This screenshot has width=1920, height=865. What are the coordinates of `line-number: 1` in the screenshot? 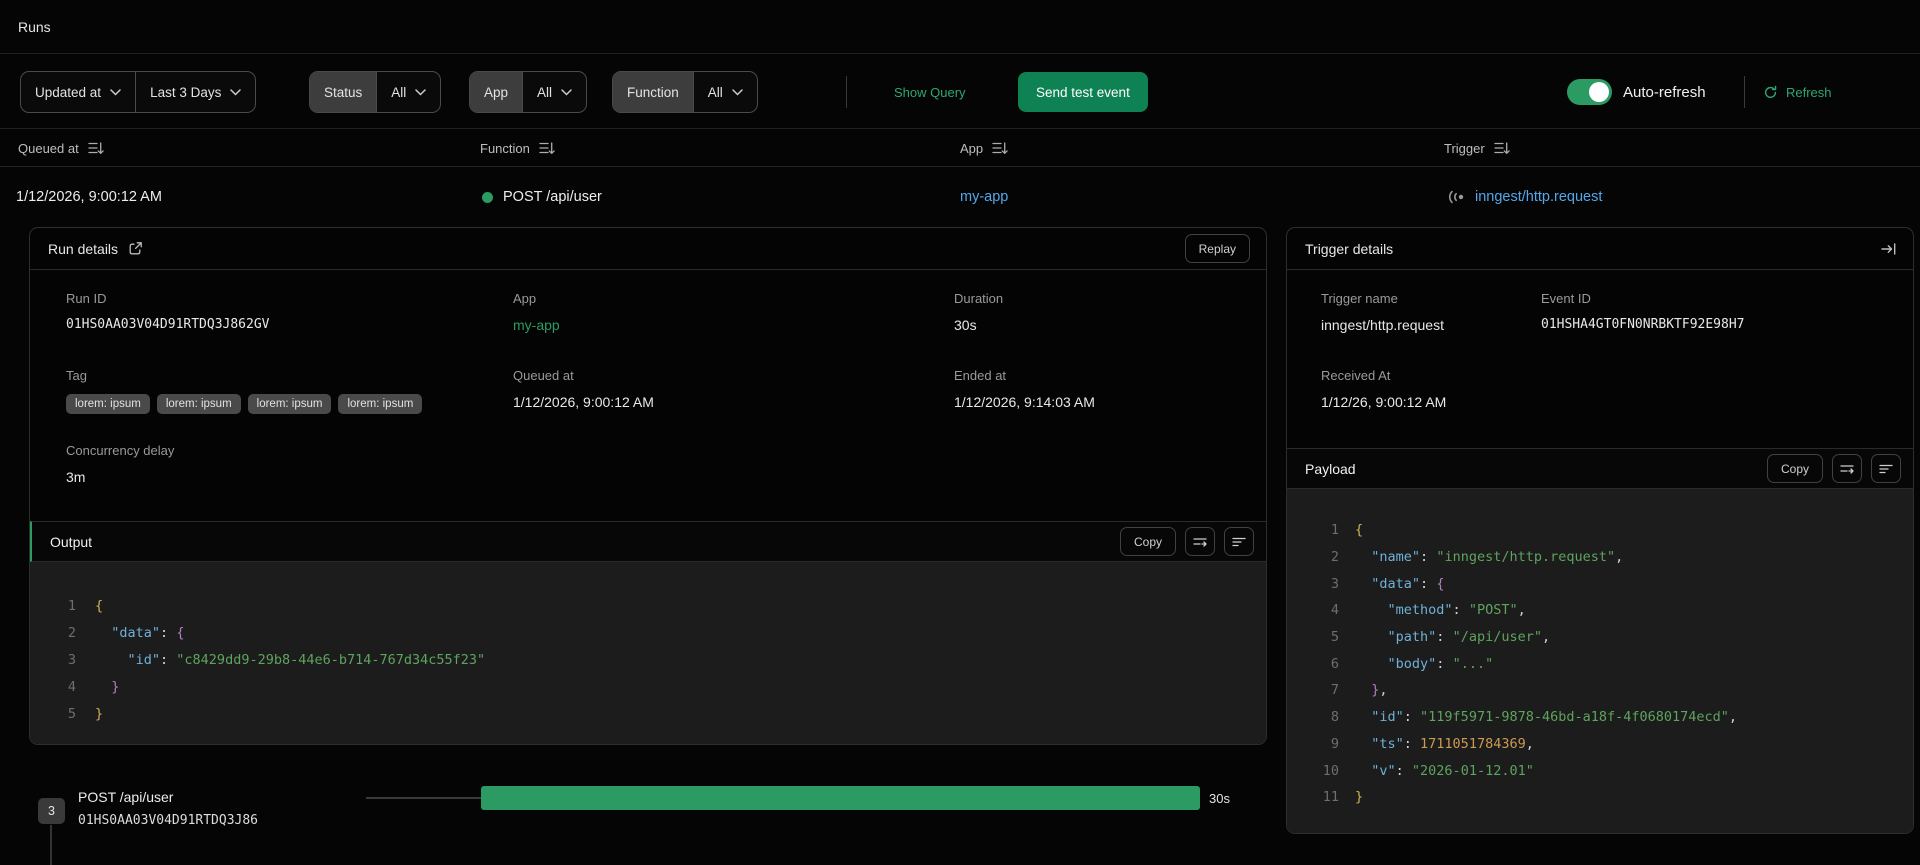 It's located at (1334, 530).